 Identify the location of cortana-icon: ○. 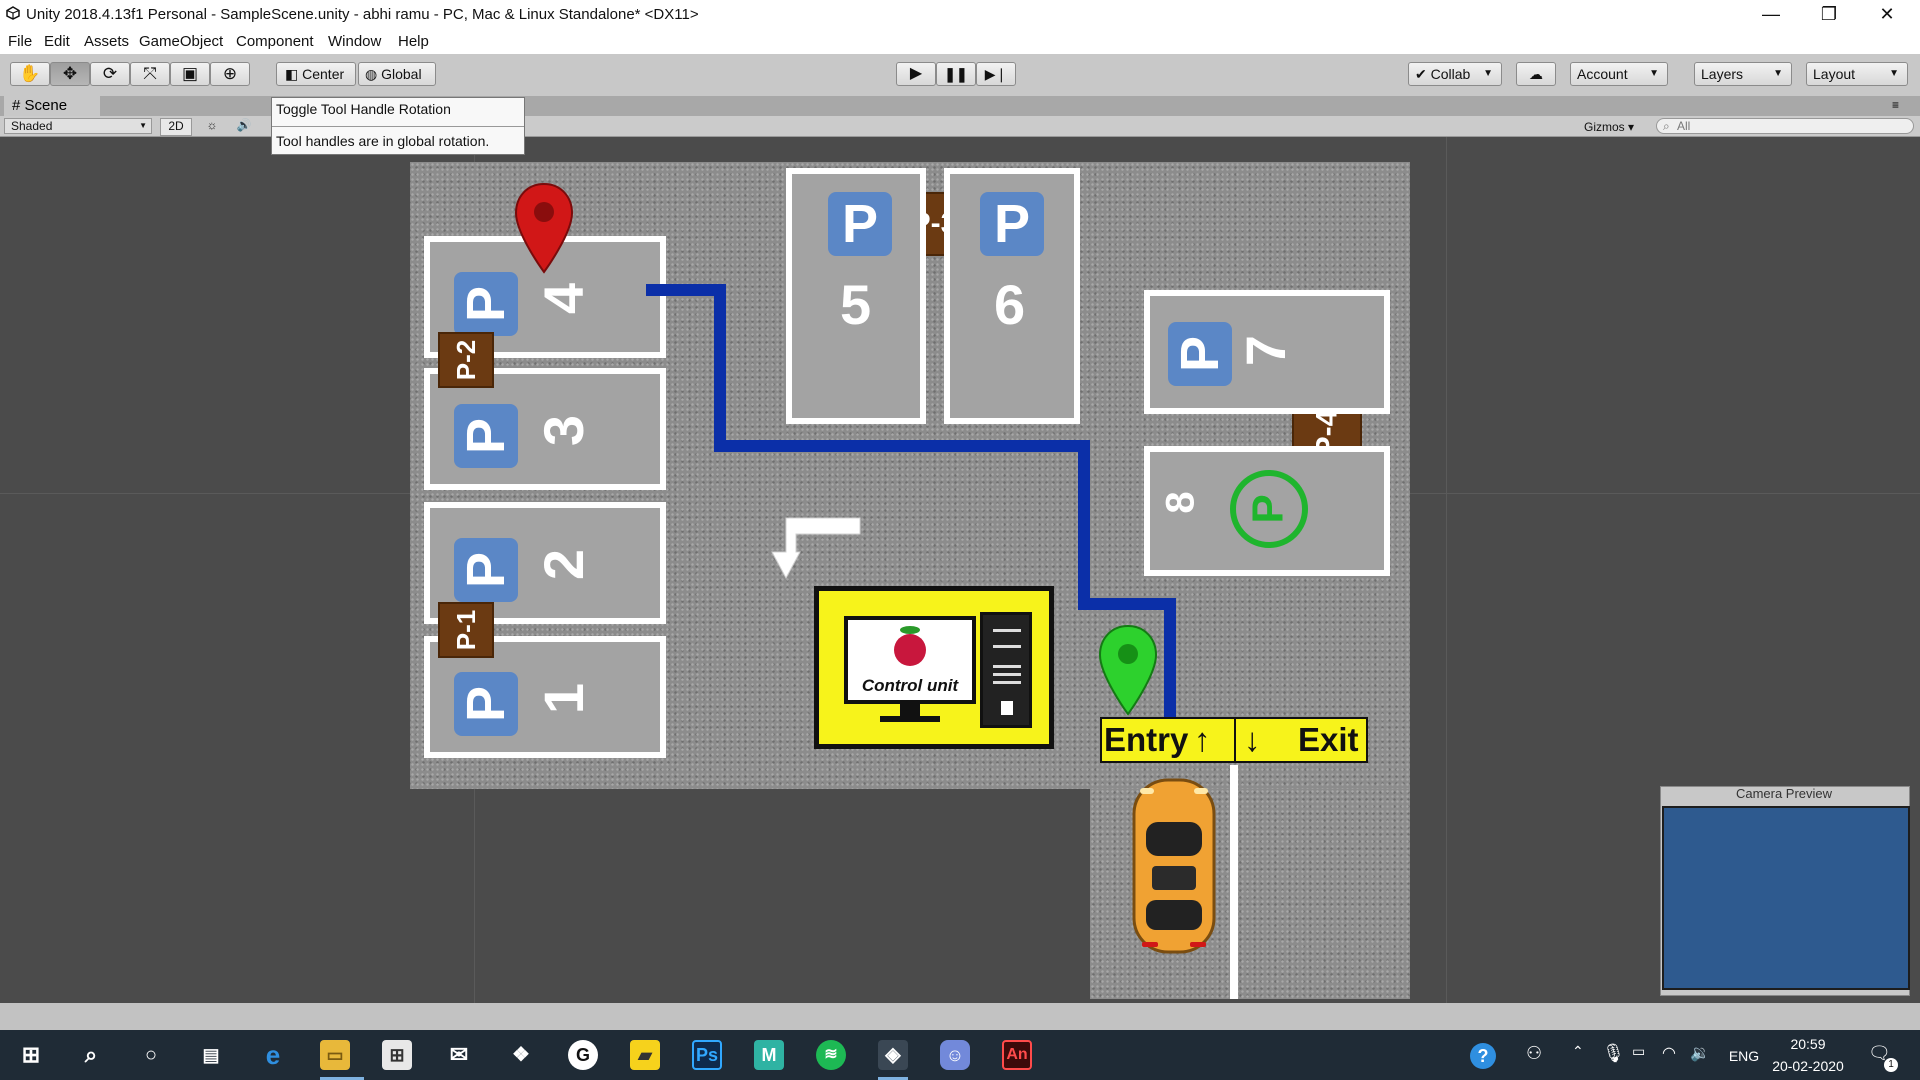
(151, 1055).